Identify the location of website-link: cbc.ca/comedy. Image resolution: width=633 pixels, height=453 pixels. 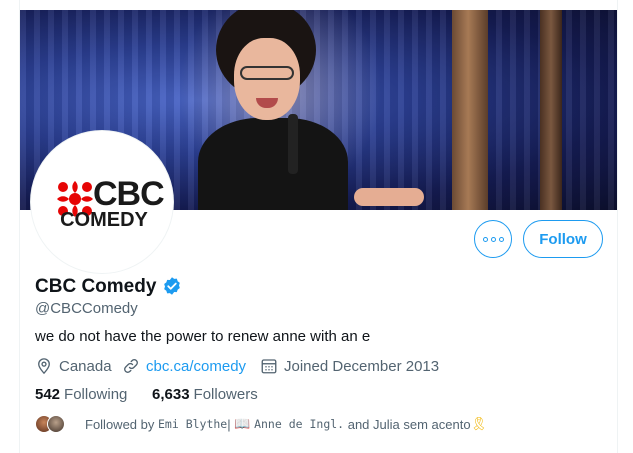
(196, 366).